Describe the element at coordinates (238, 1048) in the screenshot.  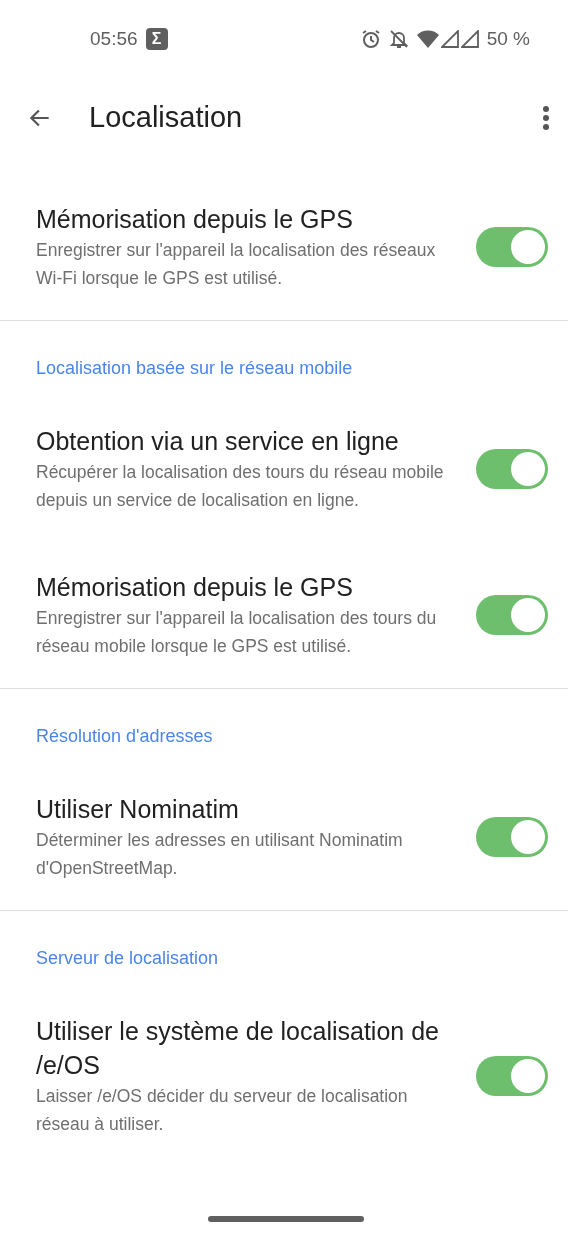
I see `setting-title: Utiliser le système de localisation de /e/OS` at that location.